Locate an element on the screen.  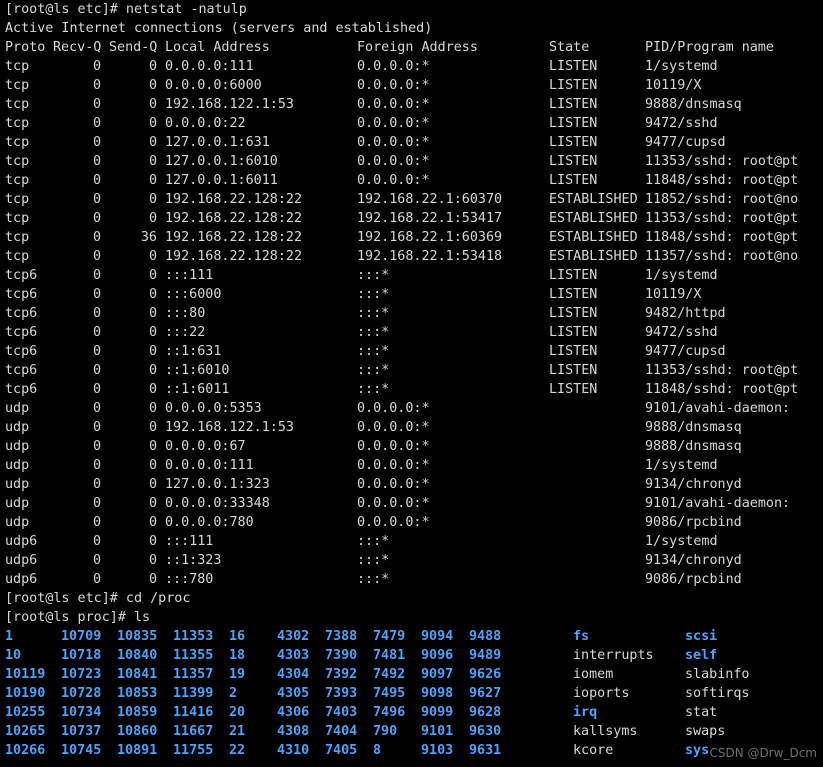
local-address-cell: 127.0.0.1:6010 is located at coordinates (221, 161).